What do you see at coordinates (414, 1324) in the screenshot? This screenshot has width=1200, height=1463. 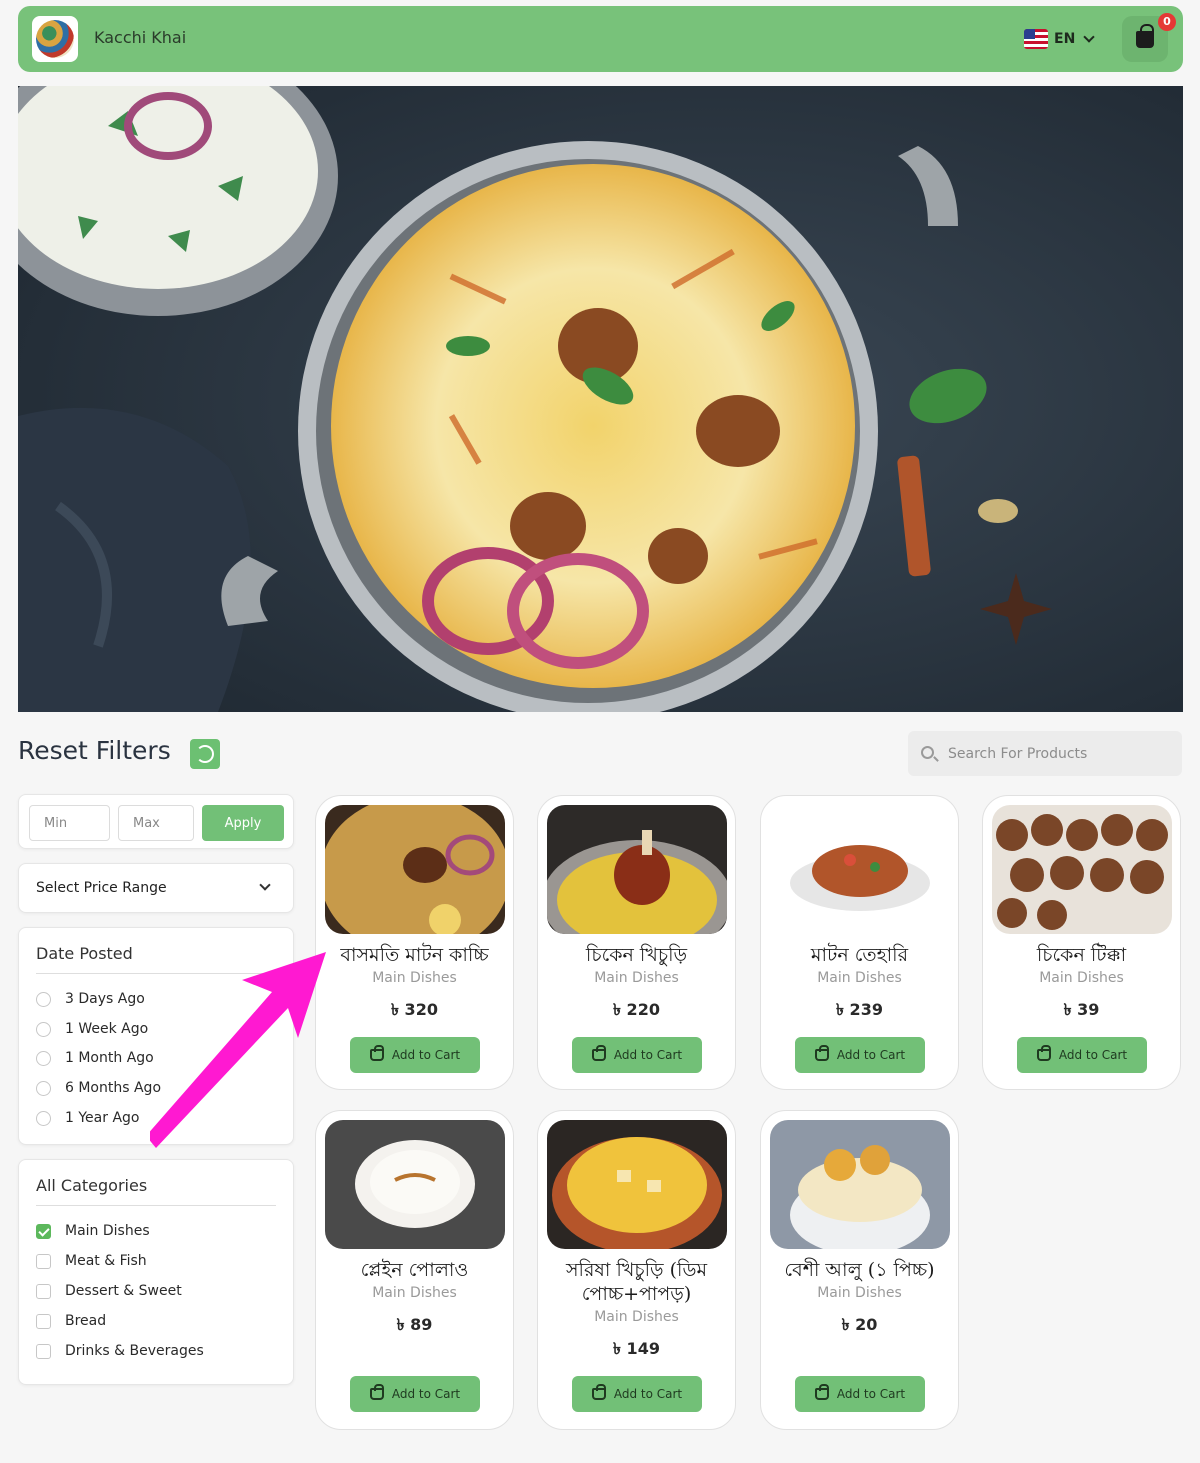 I see `product-price: ৳ 89` at bounding box center [414, 1324].